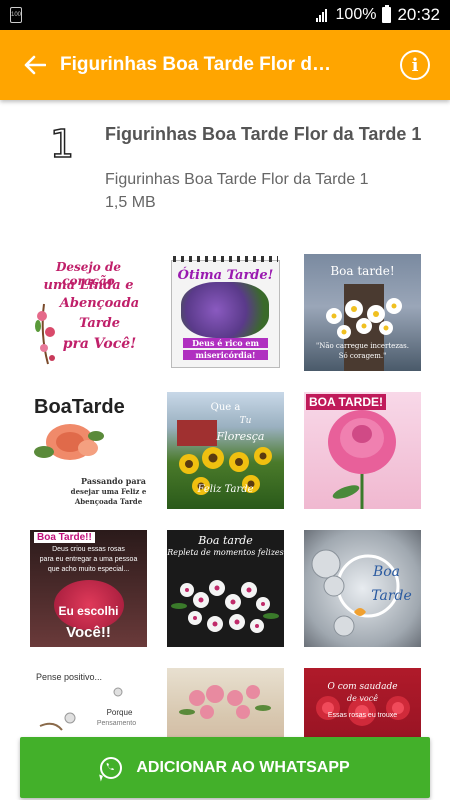 The image size is (450, 800). What do you see at coordinates (362, 715) in the screenshot?
I see `sticker-text: Essas rosas eu trouxe` at bounding box center [362, 715].